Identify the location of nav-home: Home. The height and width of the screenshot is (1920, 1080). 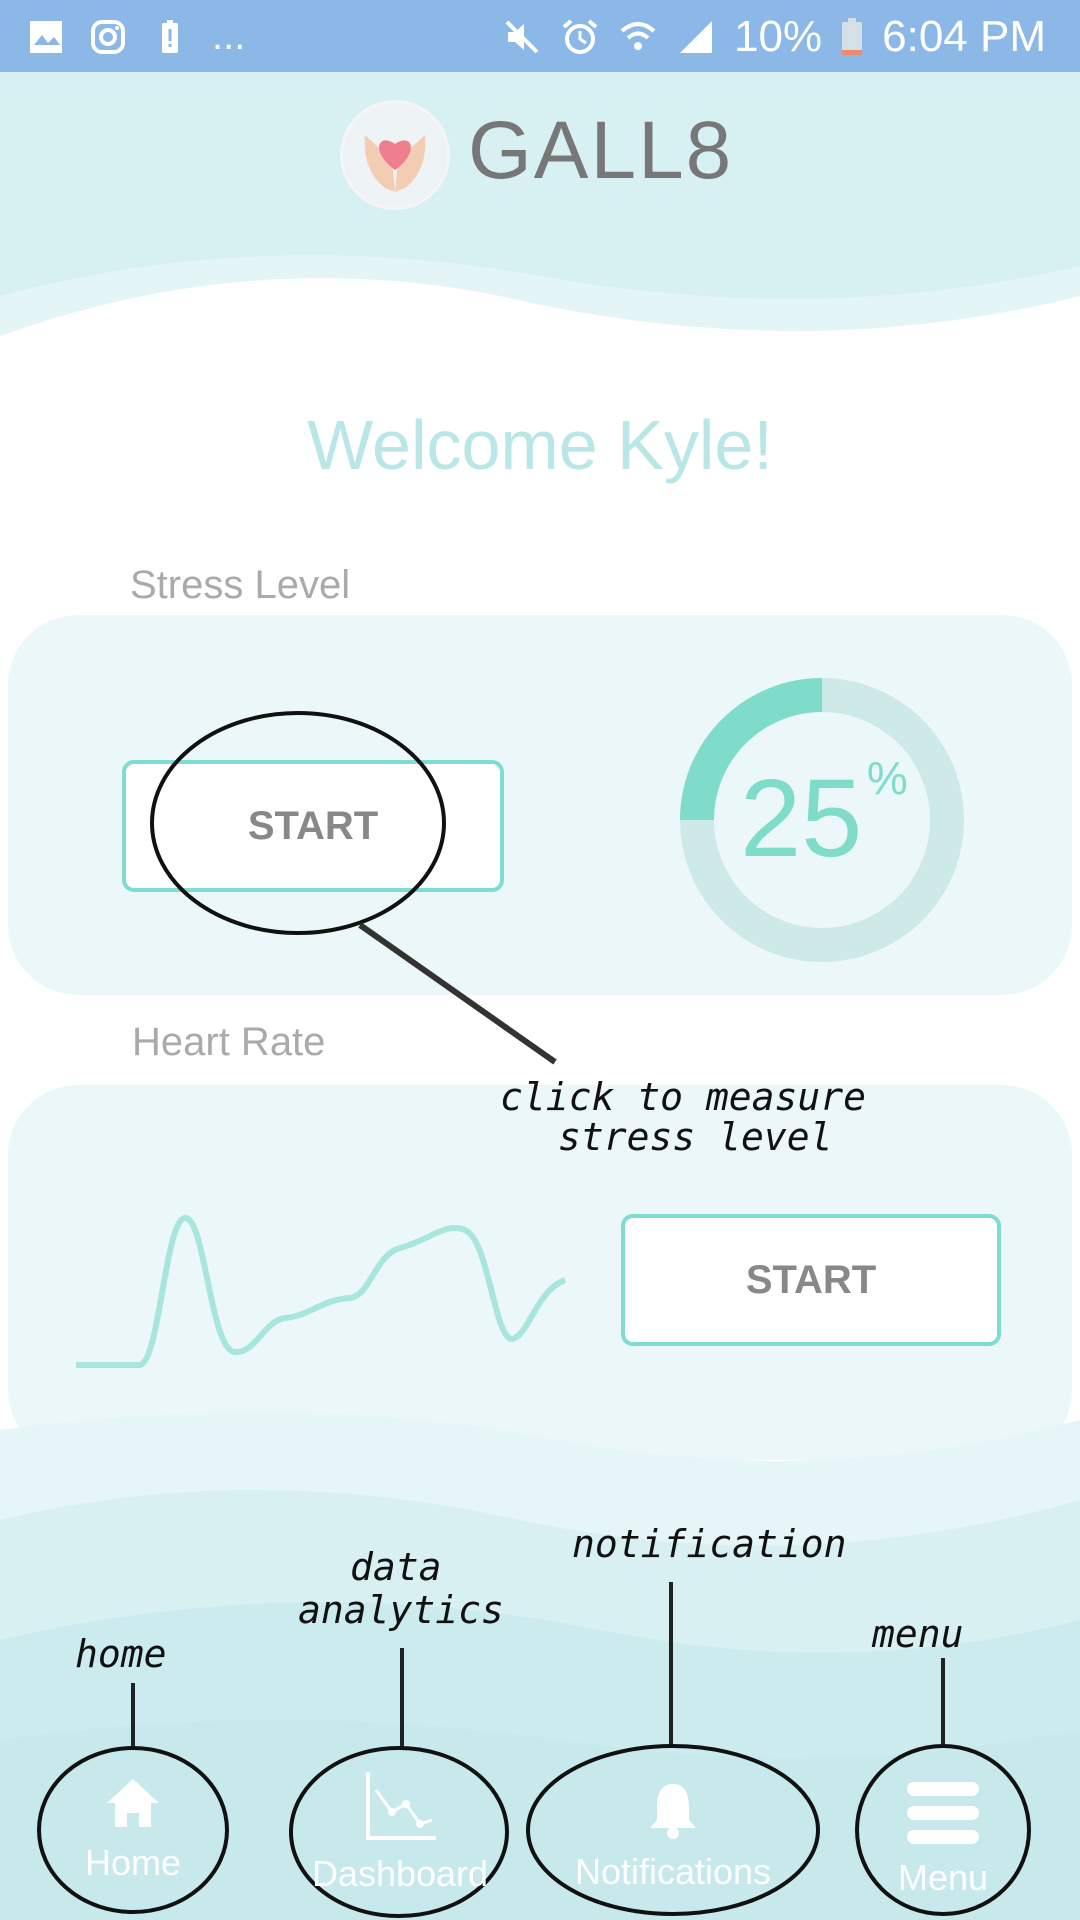
(133, 1829).